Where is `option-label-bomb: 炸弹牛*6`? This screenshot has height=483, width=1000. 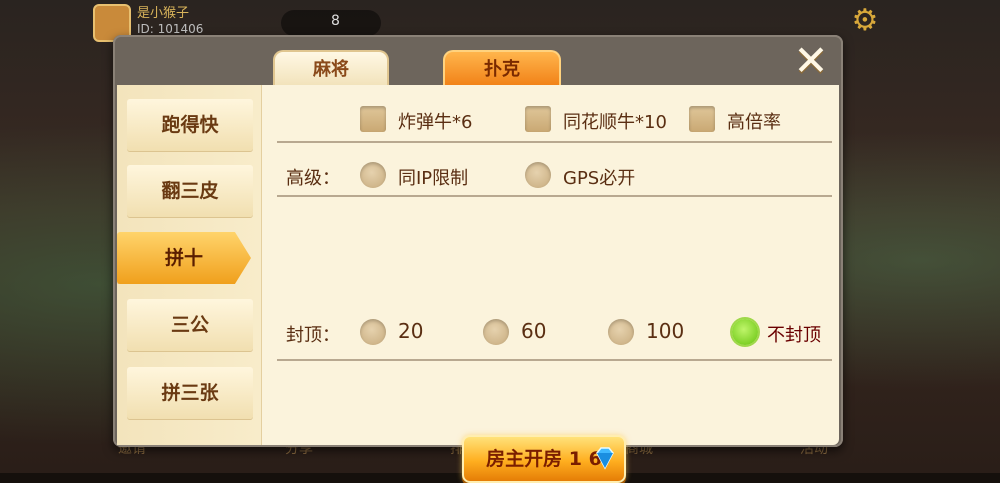
option-label-bomb: 炸弹牛*6 is located at coordinates (435, 122).